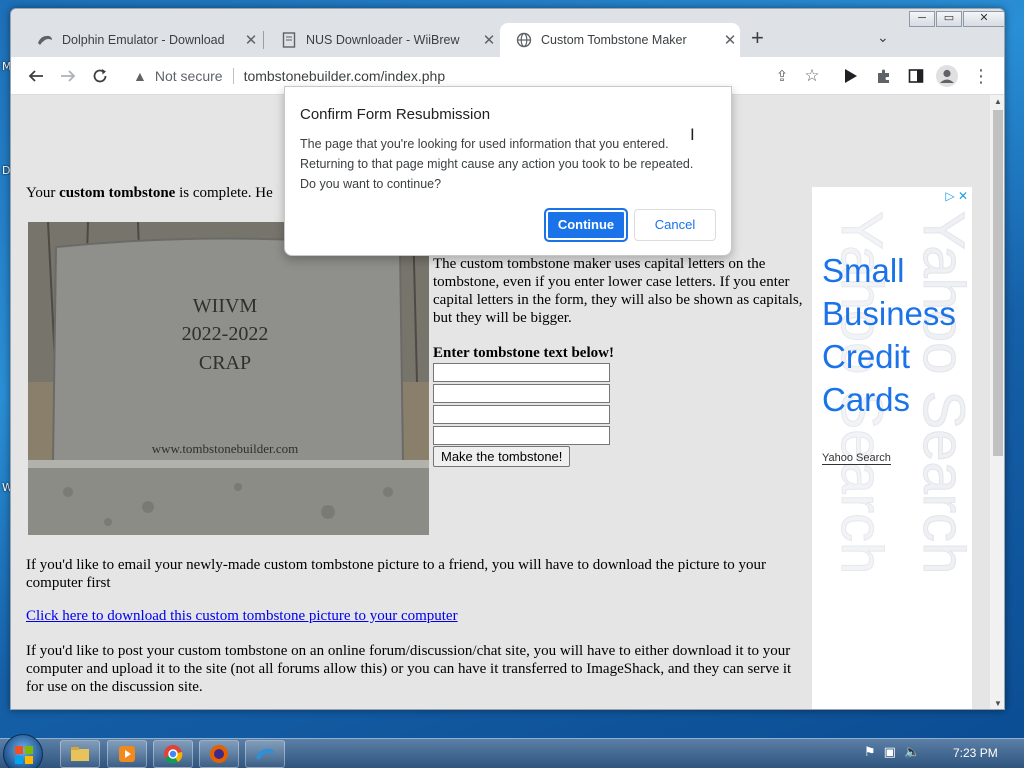  I want to click on vertical-scrollbar: ▲ ▼, so click(997, 402).